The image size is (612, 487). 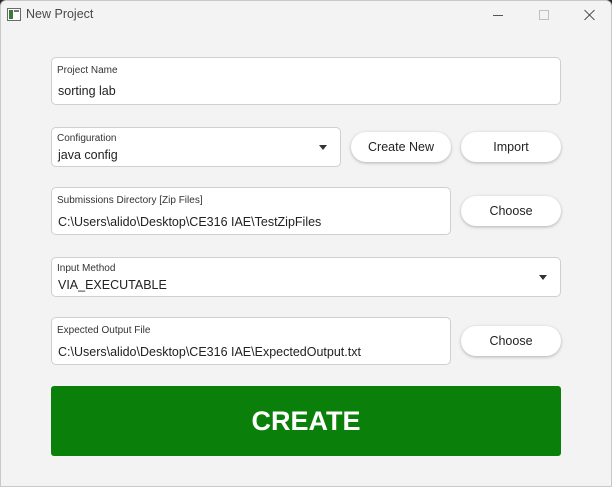 I want to click on configuration-dropdown: Configuration java config, so click(x=196, y=147).